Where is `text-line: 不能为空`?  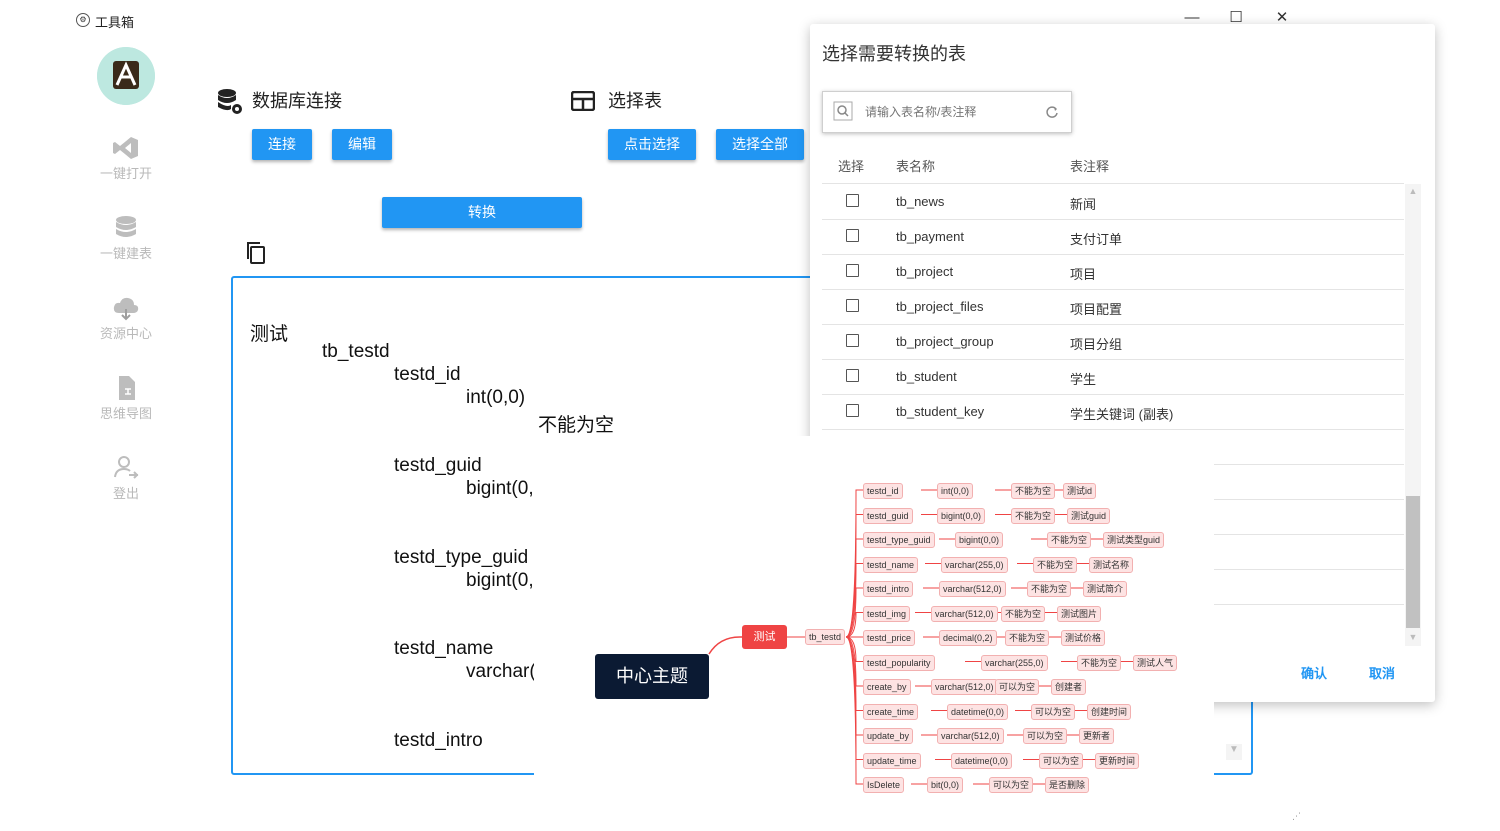
text-line: 不能为空 is located at coordinates (576, 425).